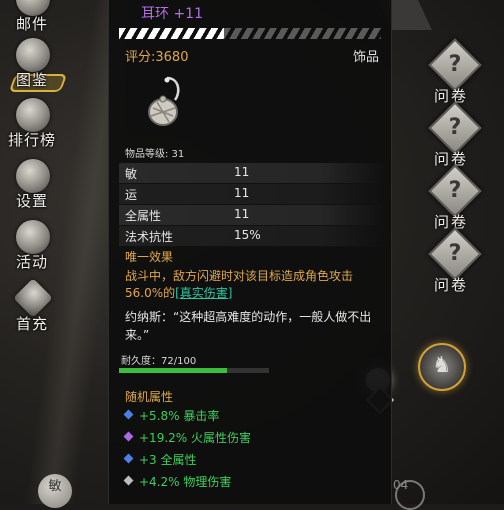 The width and height of the screenshot is (504, 510). What do you see at coordinates (31, 262) in the screenshot?
I see `menu-label-activity: 活动` at bounding box center [31, 262].